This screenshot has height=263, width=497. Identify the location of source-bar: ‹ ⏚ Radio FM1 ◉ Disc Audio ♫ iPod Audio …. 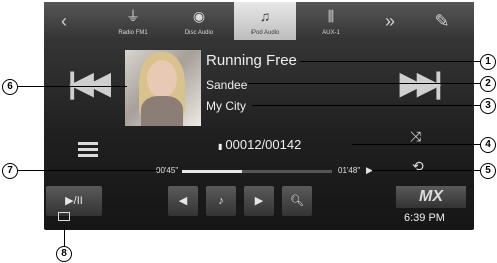
(259, 21).